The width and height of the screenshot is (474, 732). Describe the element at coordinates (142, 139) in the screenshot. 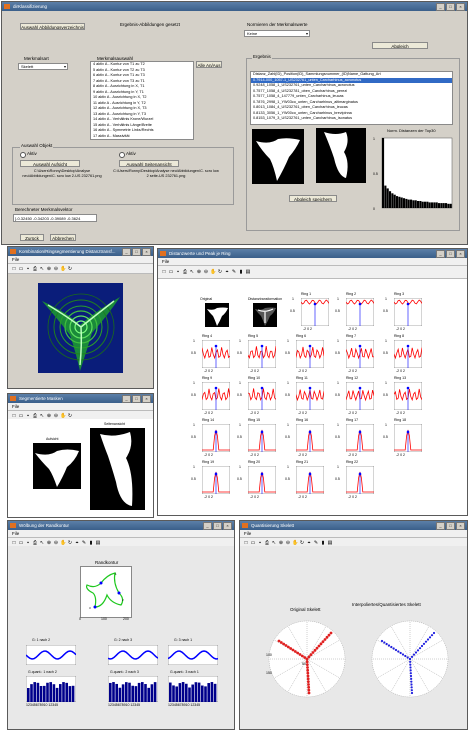

I see `merkmal-item: 18 aktiv S - Skelett T1` at that location.